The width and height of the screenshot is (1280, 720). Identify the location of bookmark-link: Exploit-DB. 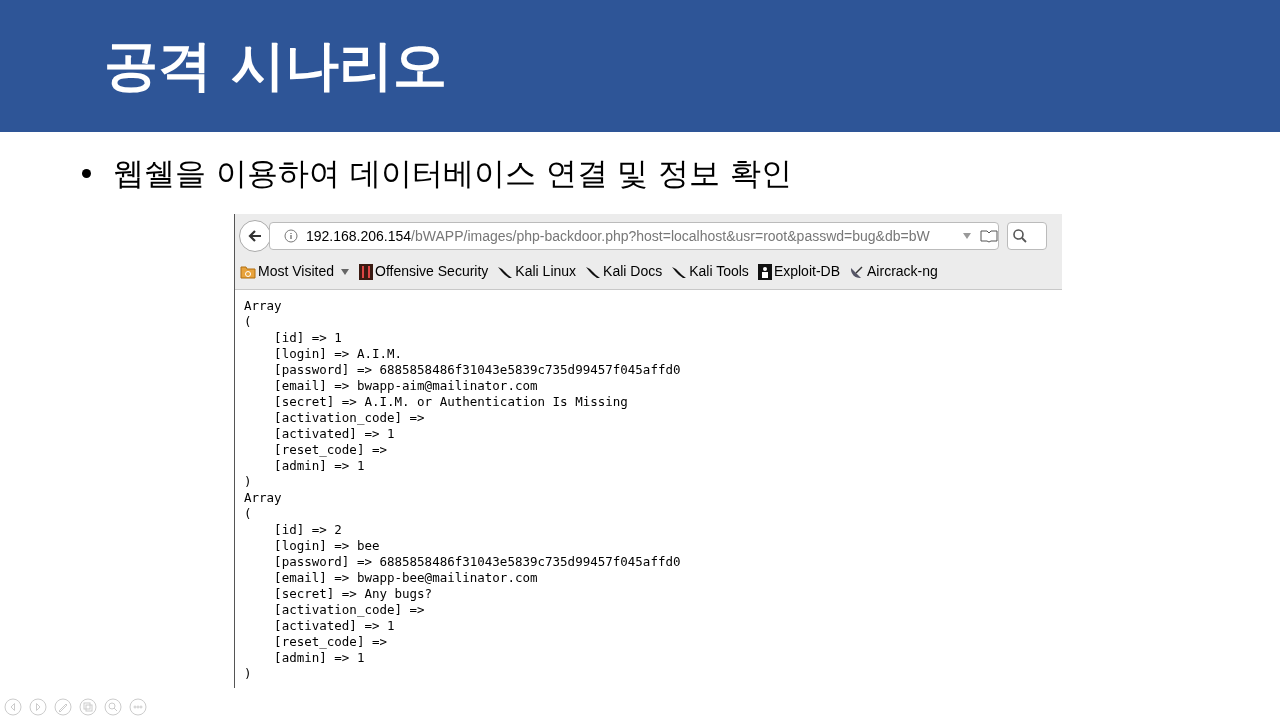
(798, 271).